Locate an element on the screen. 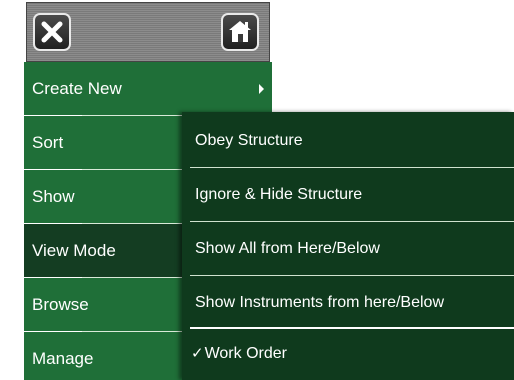 The image size is (514, 380). menu-item-label: Browse is located at coordinates (60, 304).